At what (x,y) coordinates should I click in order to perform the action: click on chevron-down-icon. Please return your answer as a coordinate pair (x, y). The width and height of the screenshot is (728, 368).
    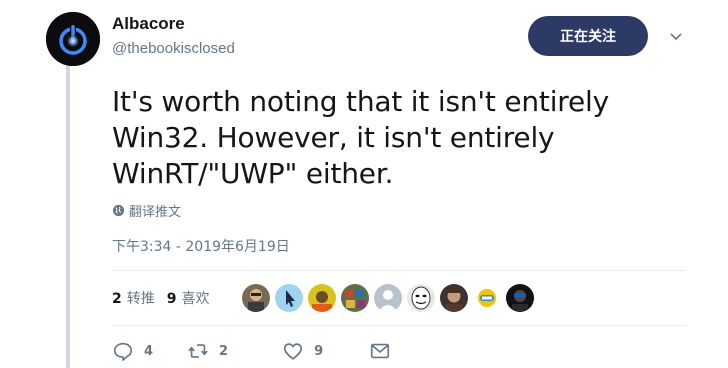
    Looking at the image, I should click on (676, 36).